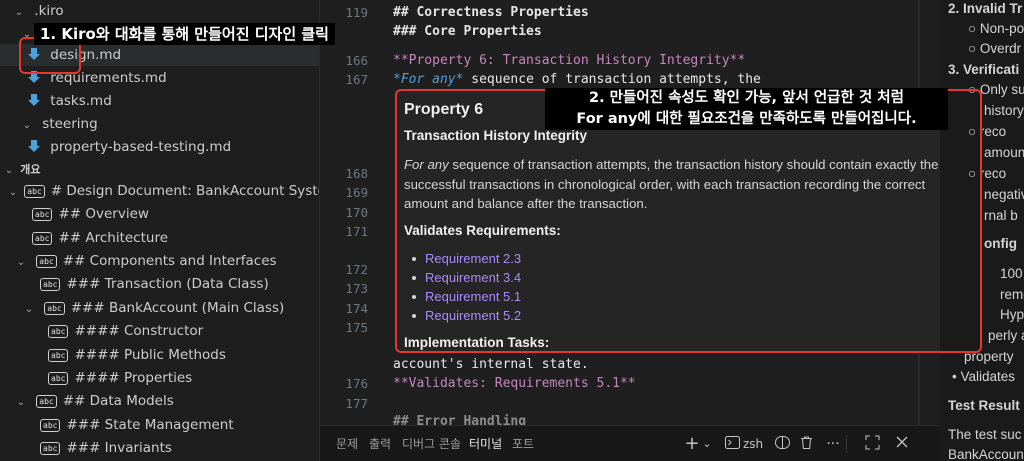  What do you see at coordinates (985, 434) in the screenshot?
I see `preview-text: The test suc` at bounding box center [985, 434].